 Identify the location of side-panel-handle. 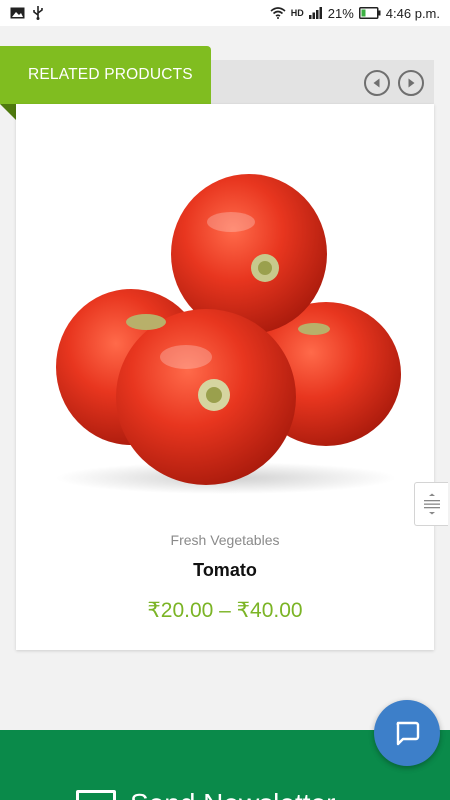
(431, 504).